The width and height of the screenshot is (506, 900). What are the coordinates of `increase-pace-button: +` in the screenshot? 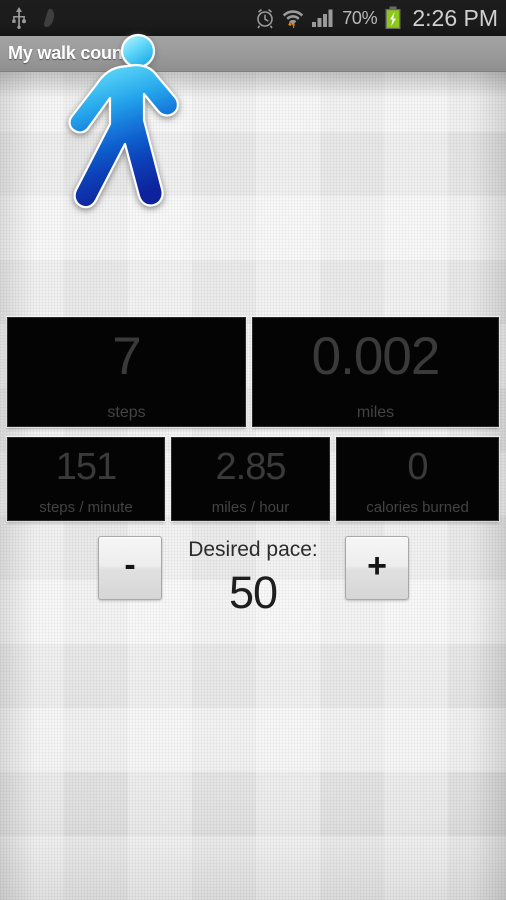 It's located at (377, 568).